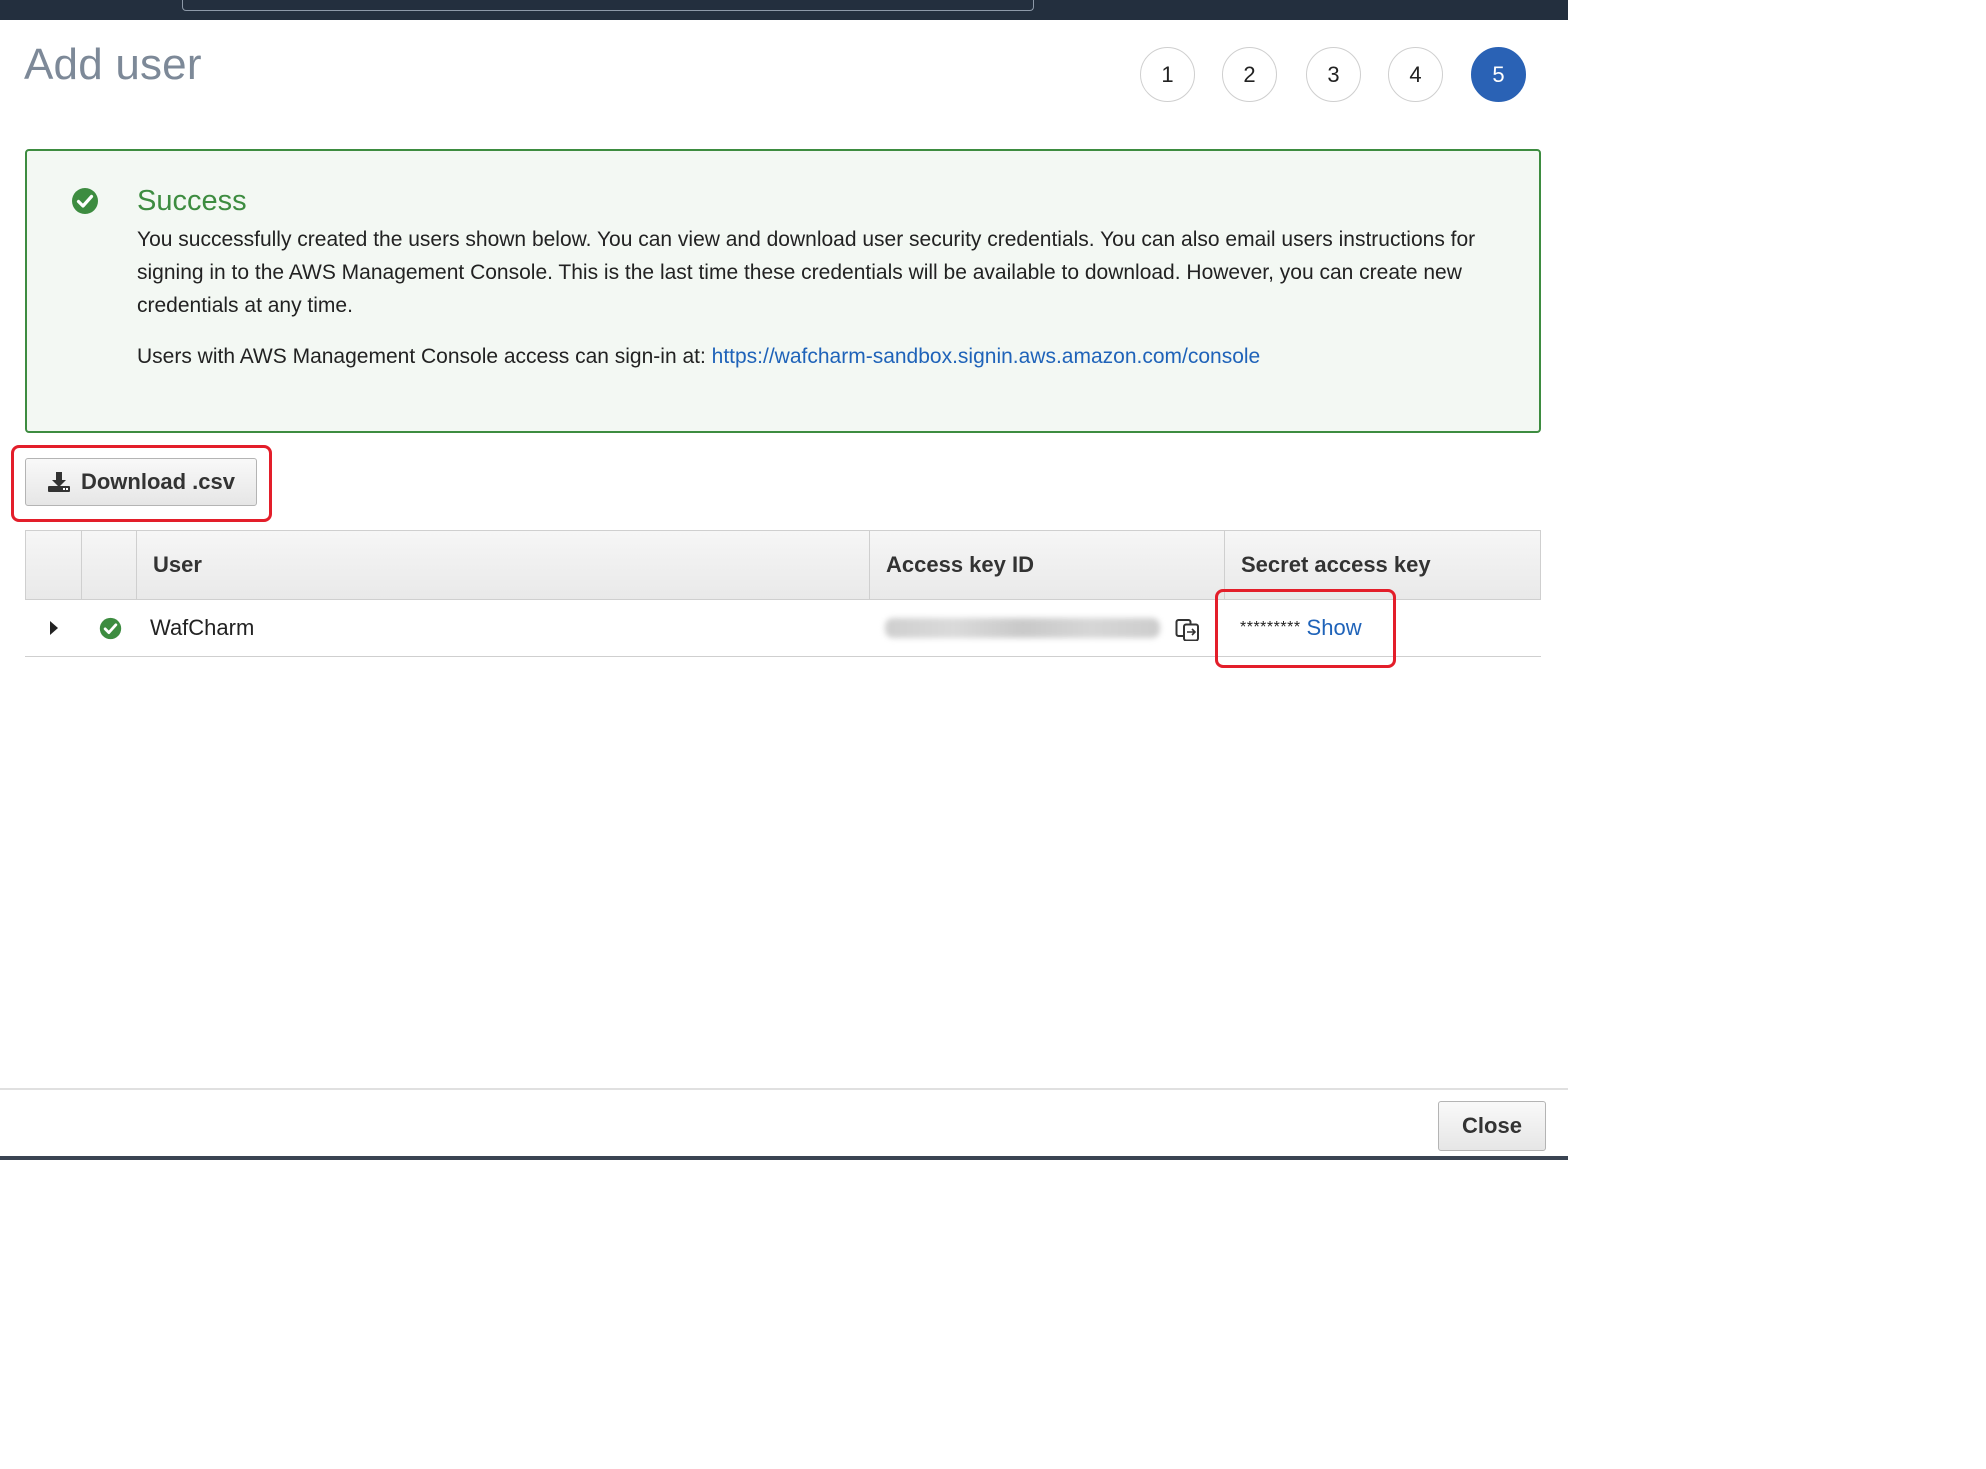  I want to click on top-navigation-bar, so click(784, 10).